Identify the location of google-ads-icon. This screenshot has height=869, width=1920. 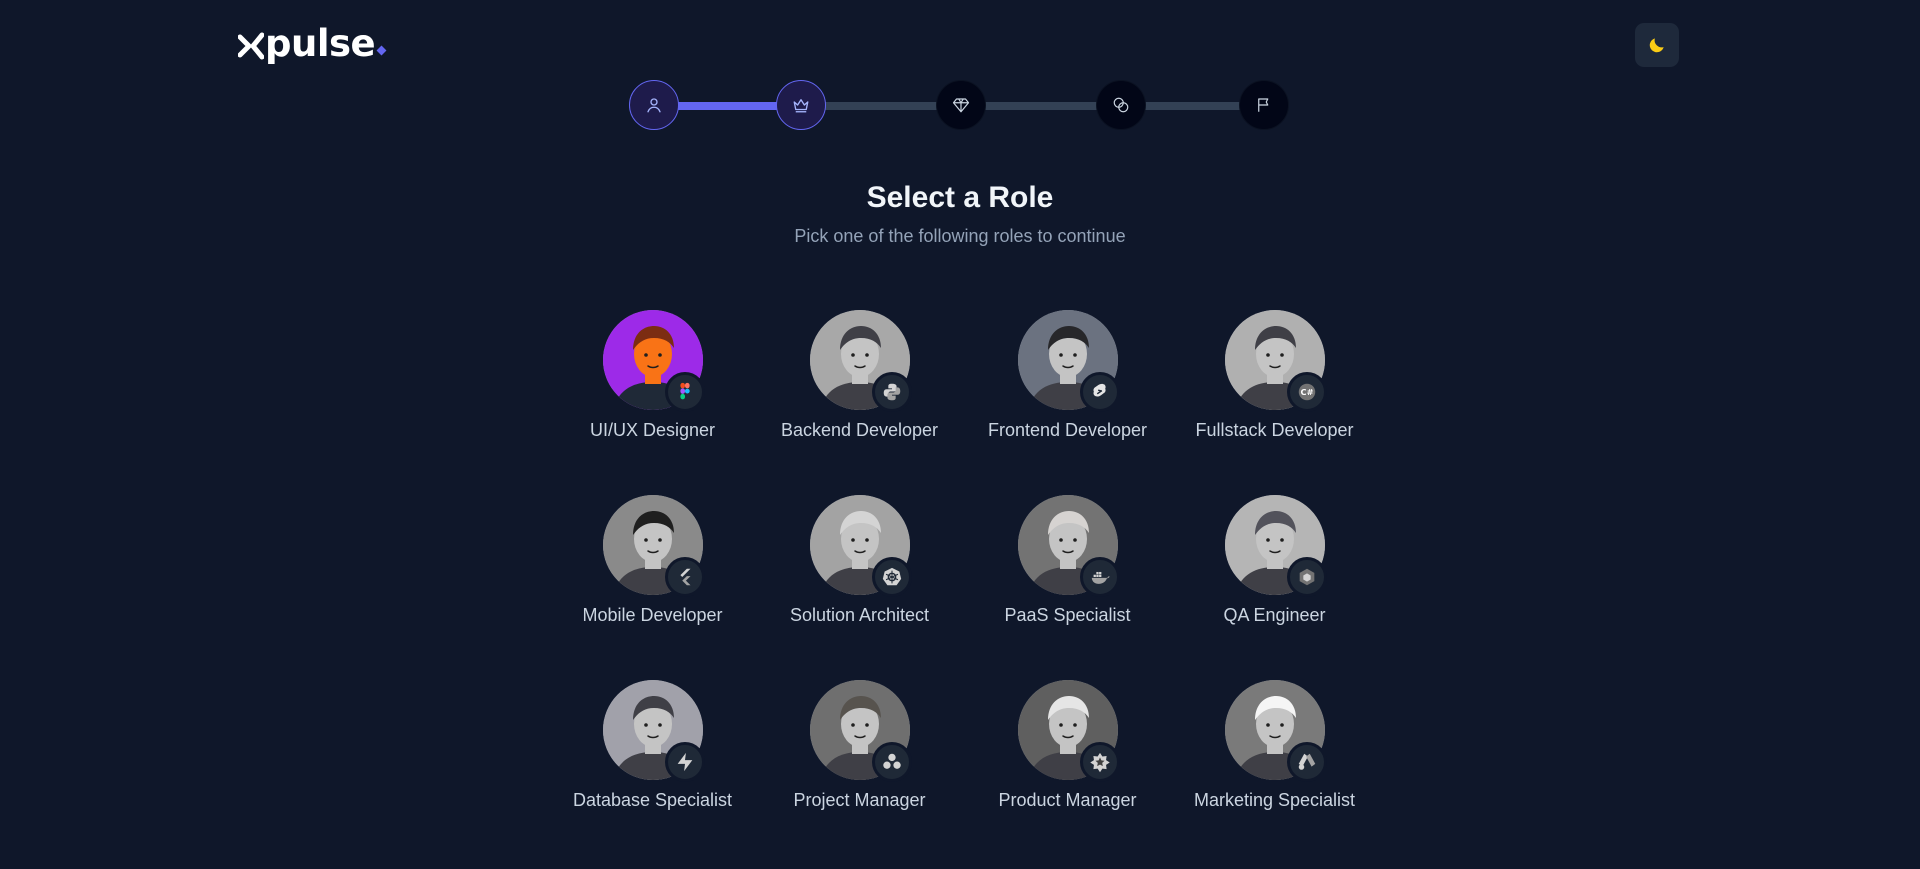
(1306, 762).